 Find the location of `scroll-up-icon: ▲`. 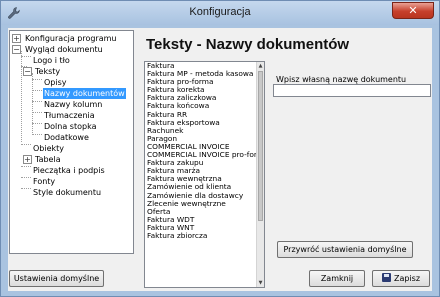

scroll-up-icon: ▲ is located at coordinates (260, 66).